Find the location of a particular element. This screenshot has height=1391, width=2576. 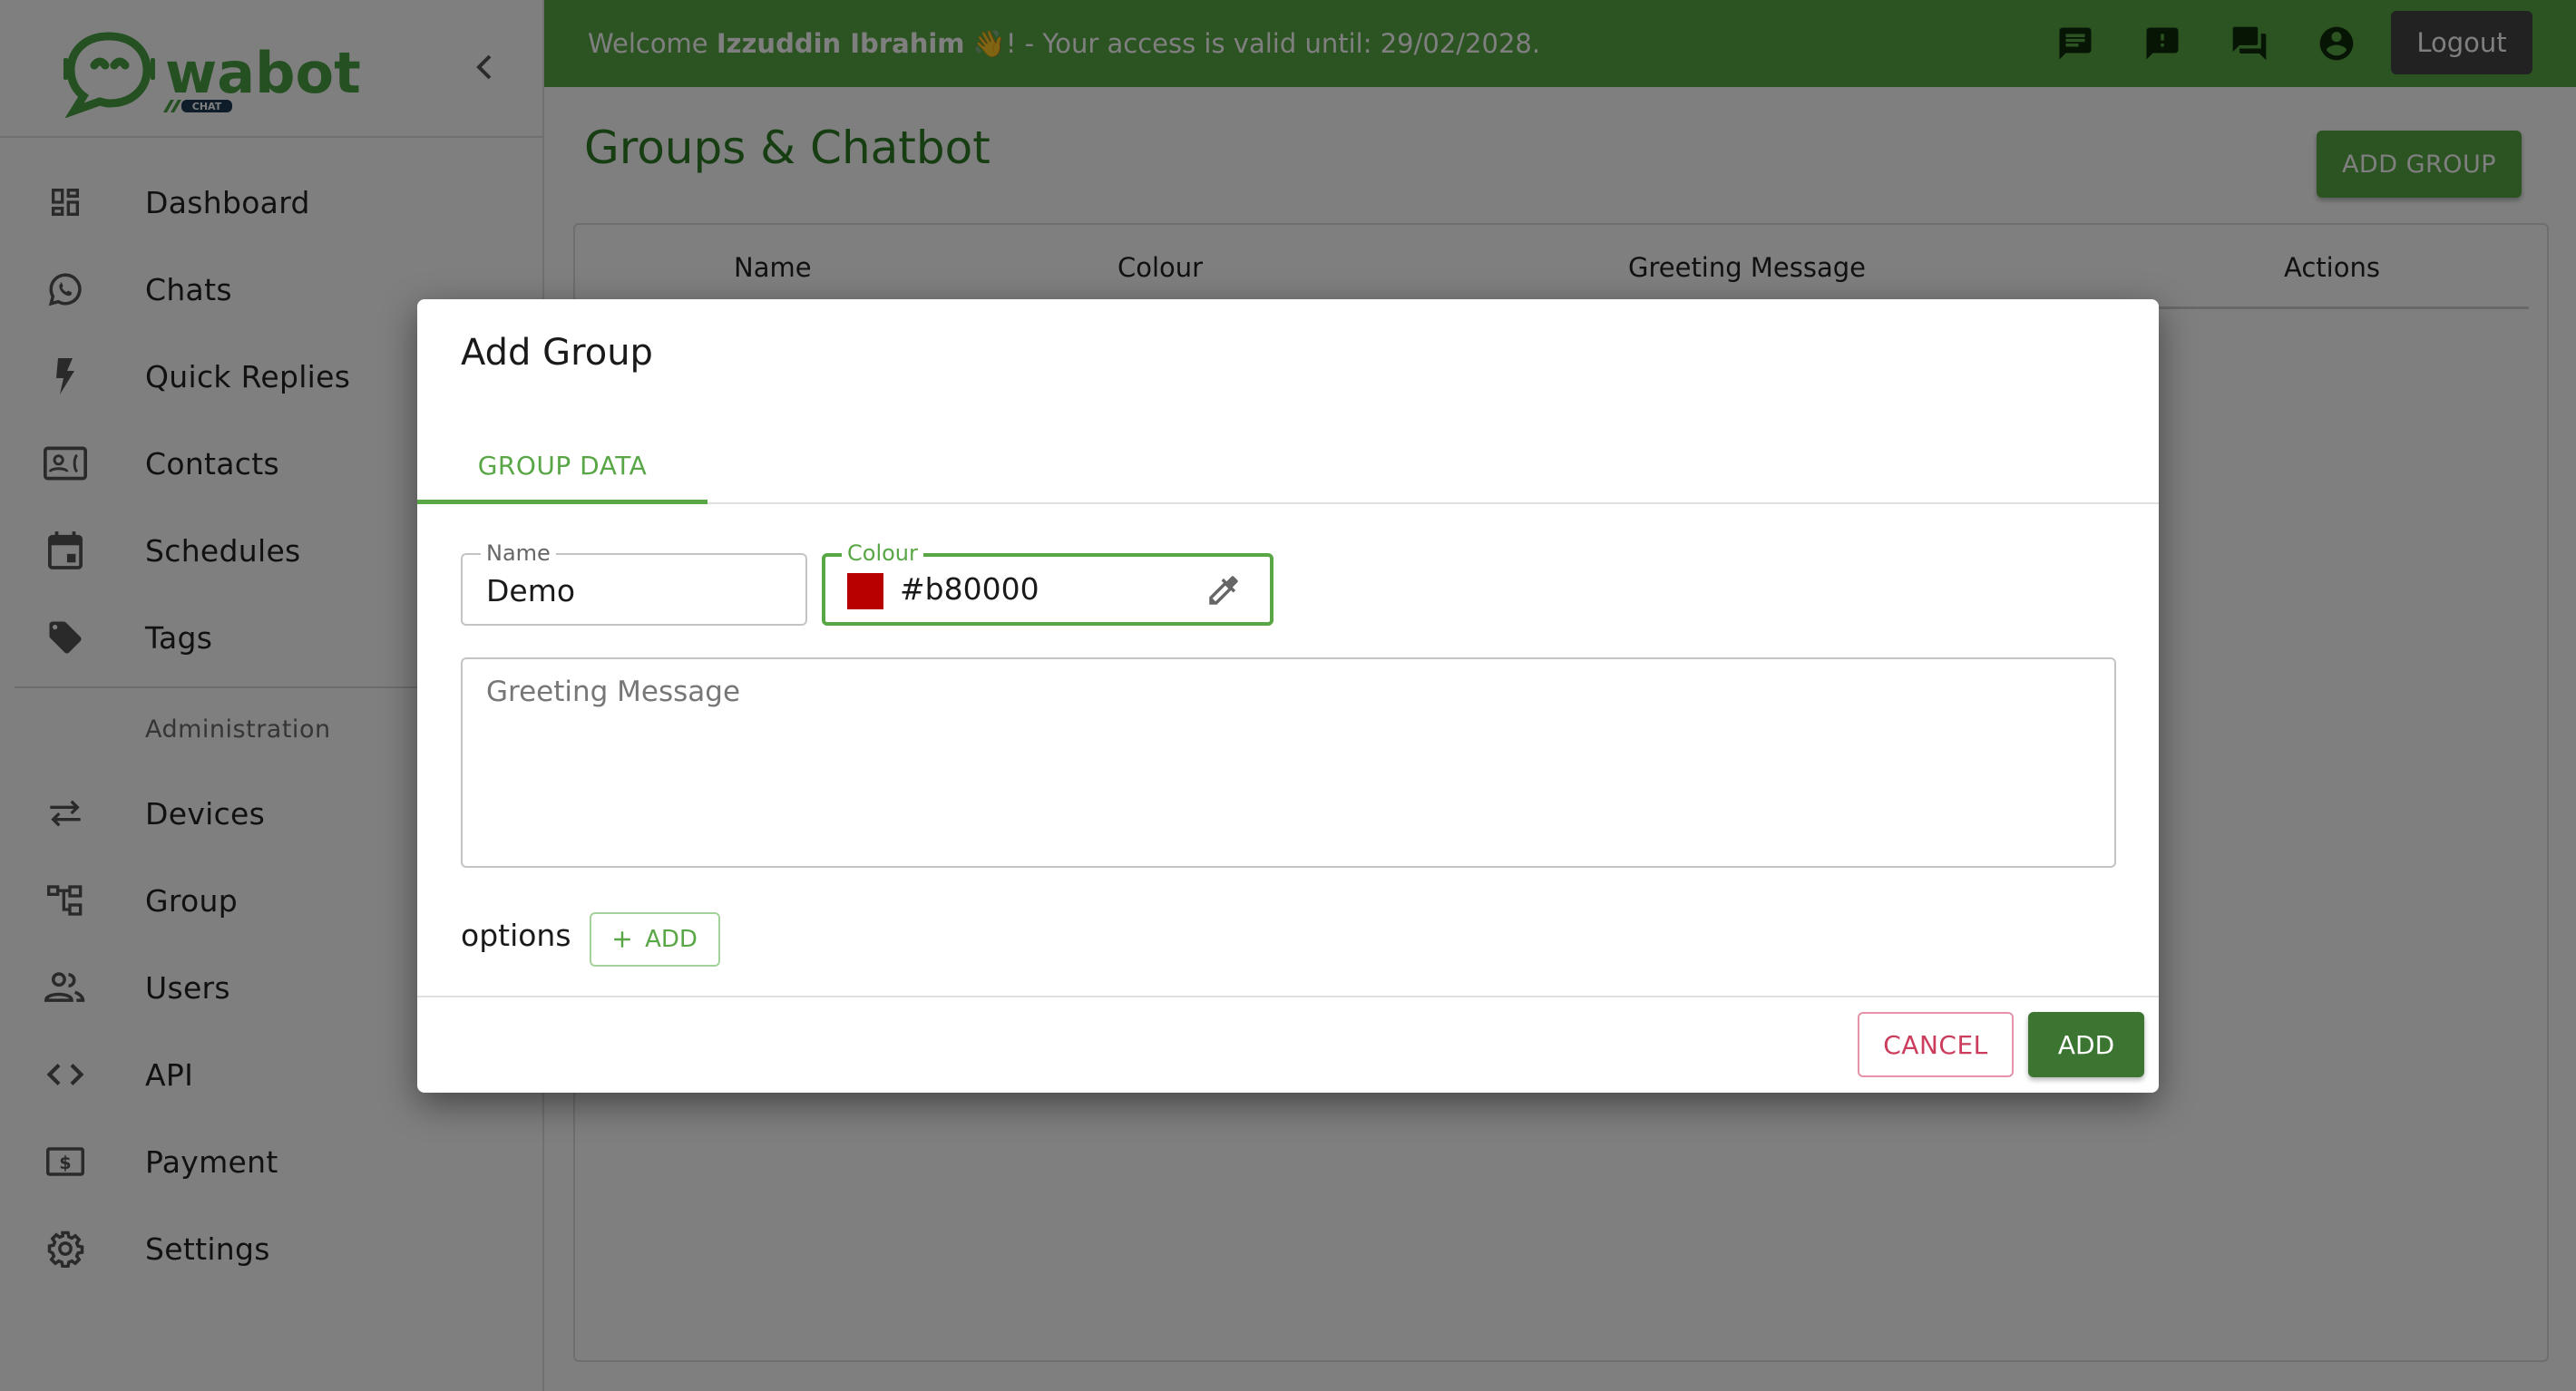

tab-indicator is located at coordinates (562, 502).